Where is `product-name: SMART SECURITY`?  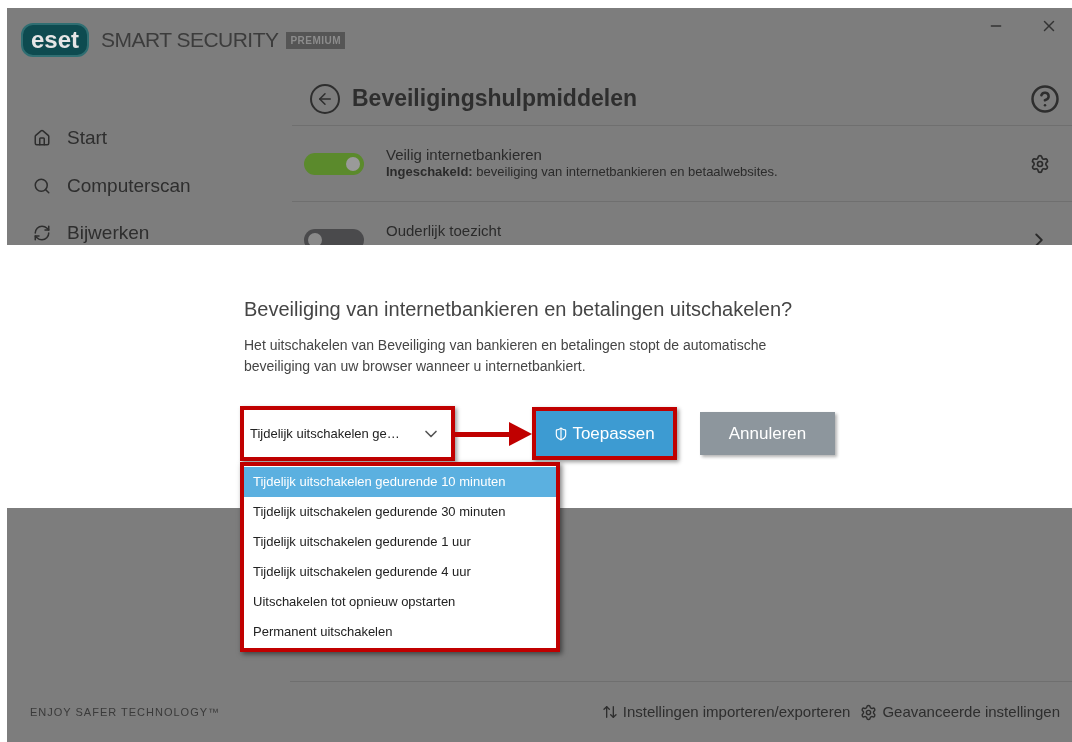
product-name: SMART SECURITY is located at coordinates (190, 40).